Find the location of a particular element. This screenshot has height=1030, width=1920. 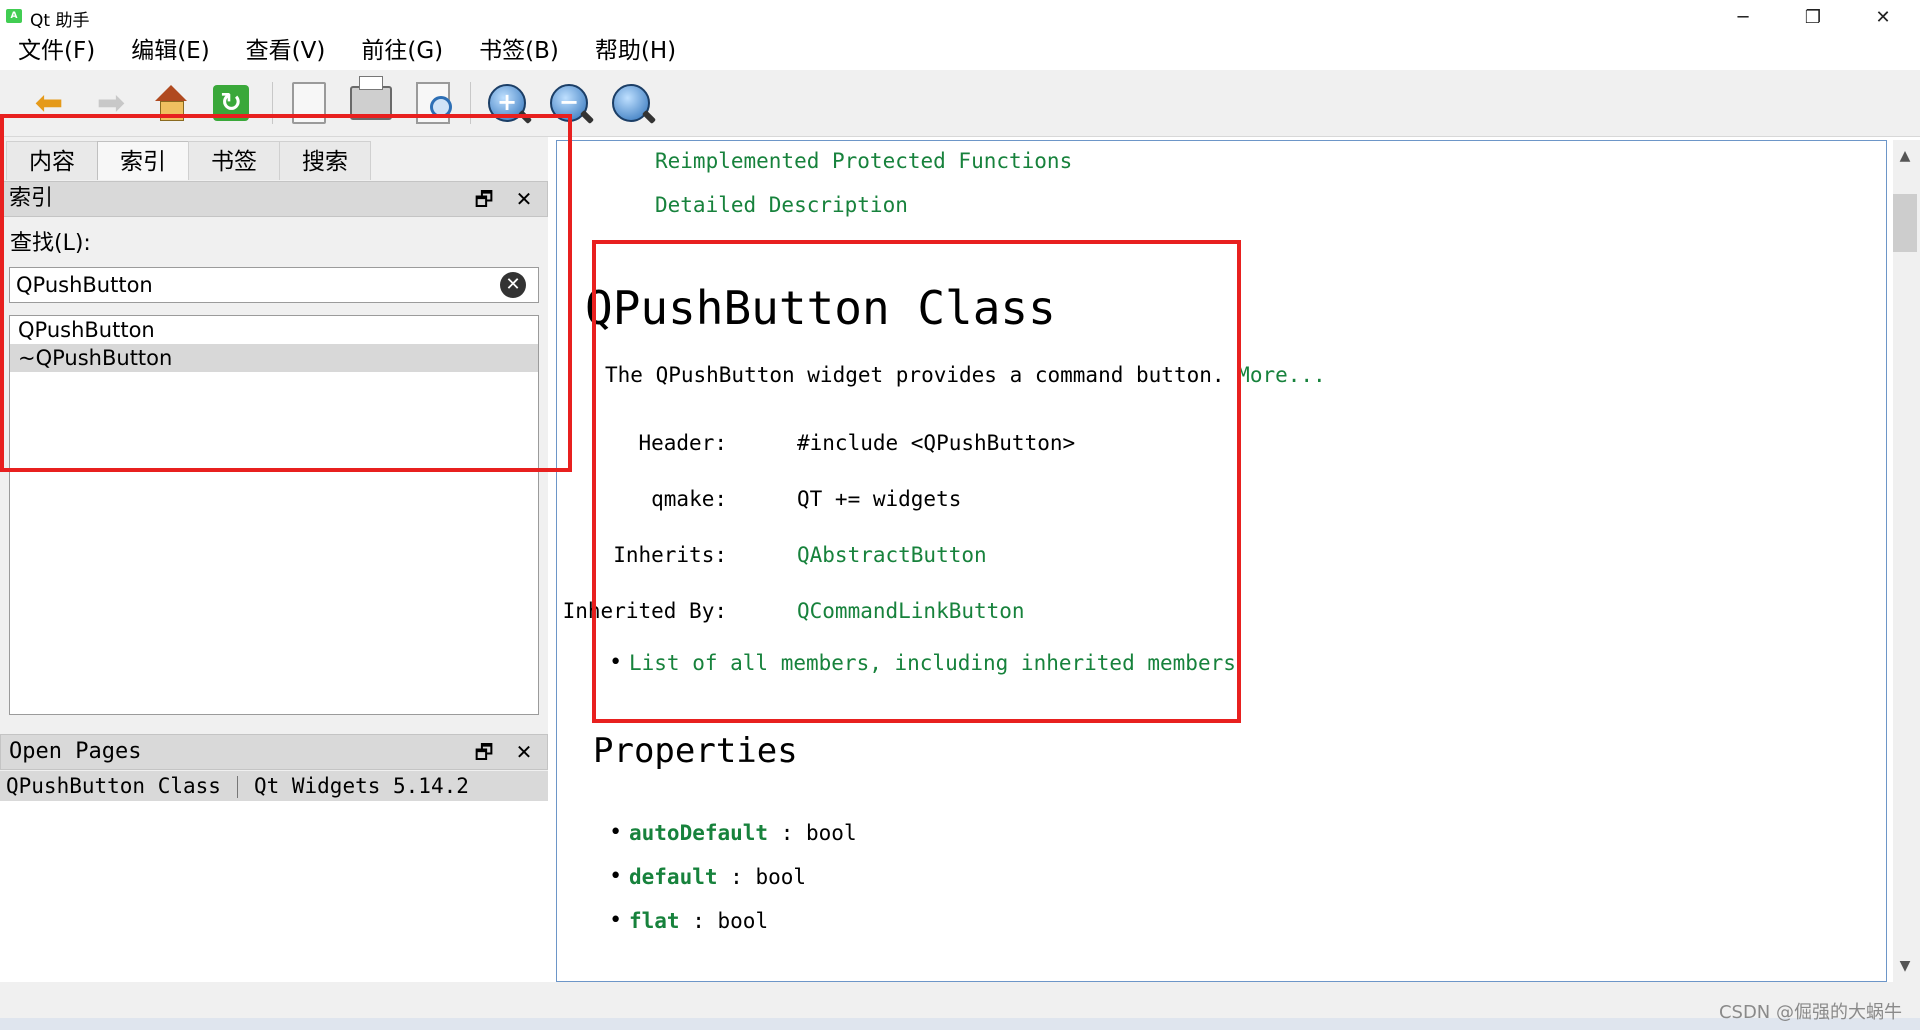

back-button: ⬅ is located at coordinates (49, 103).